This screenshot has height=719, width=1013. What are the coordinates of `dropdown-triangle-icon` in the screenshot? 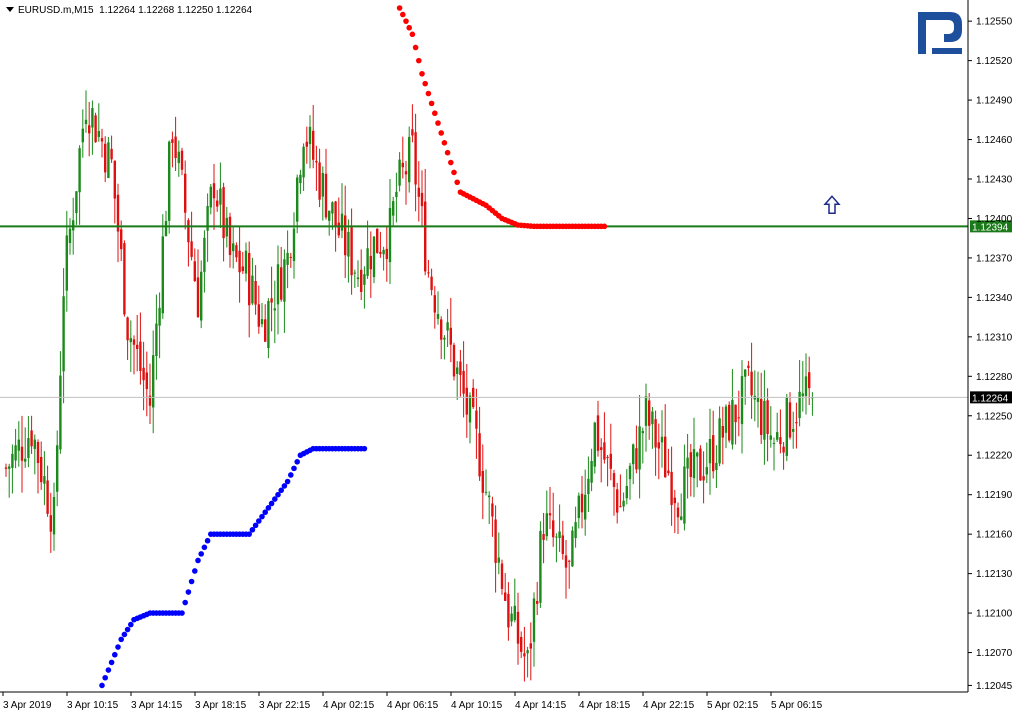 It's located at (10, 9).